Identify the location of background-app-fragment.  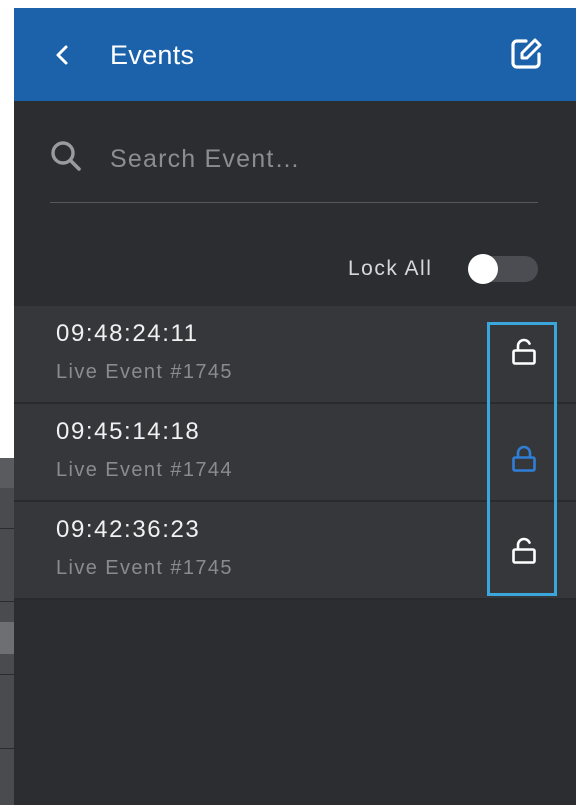
(7, 631).